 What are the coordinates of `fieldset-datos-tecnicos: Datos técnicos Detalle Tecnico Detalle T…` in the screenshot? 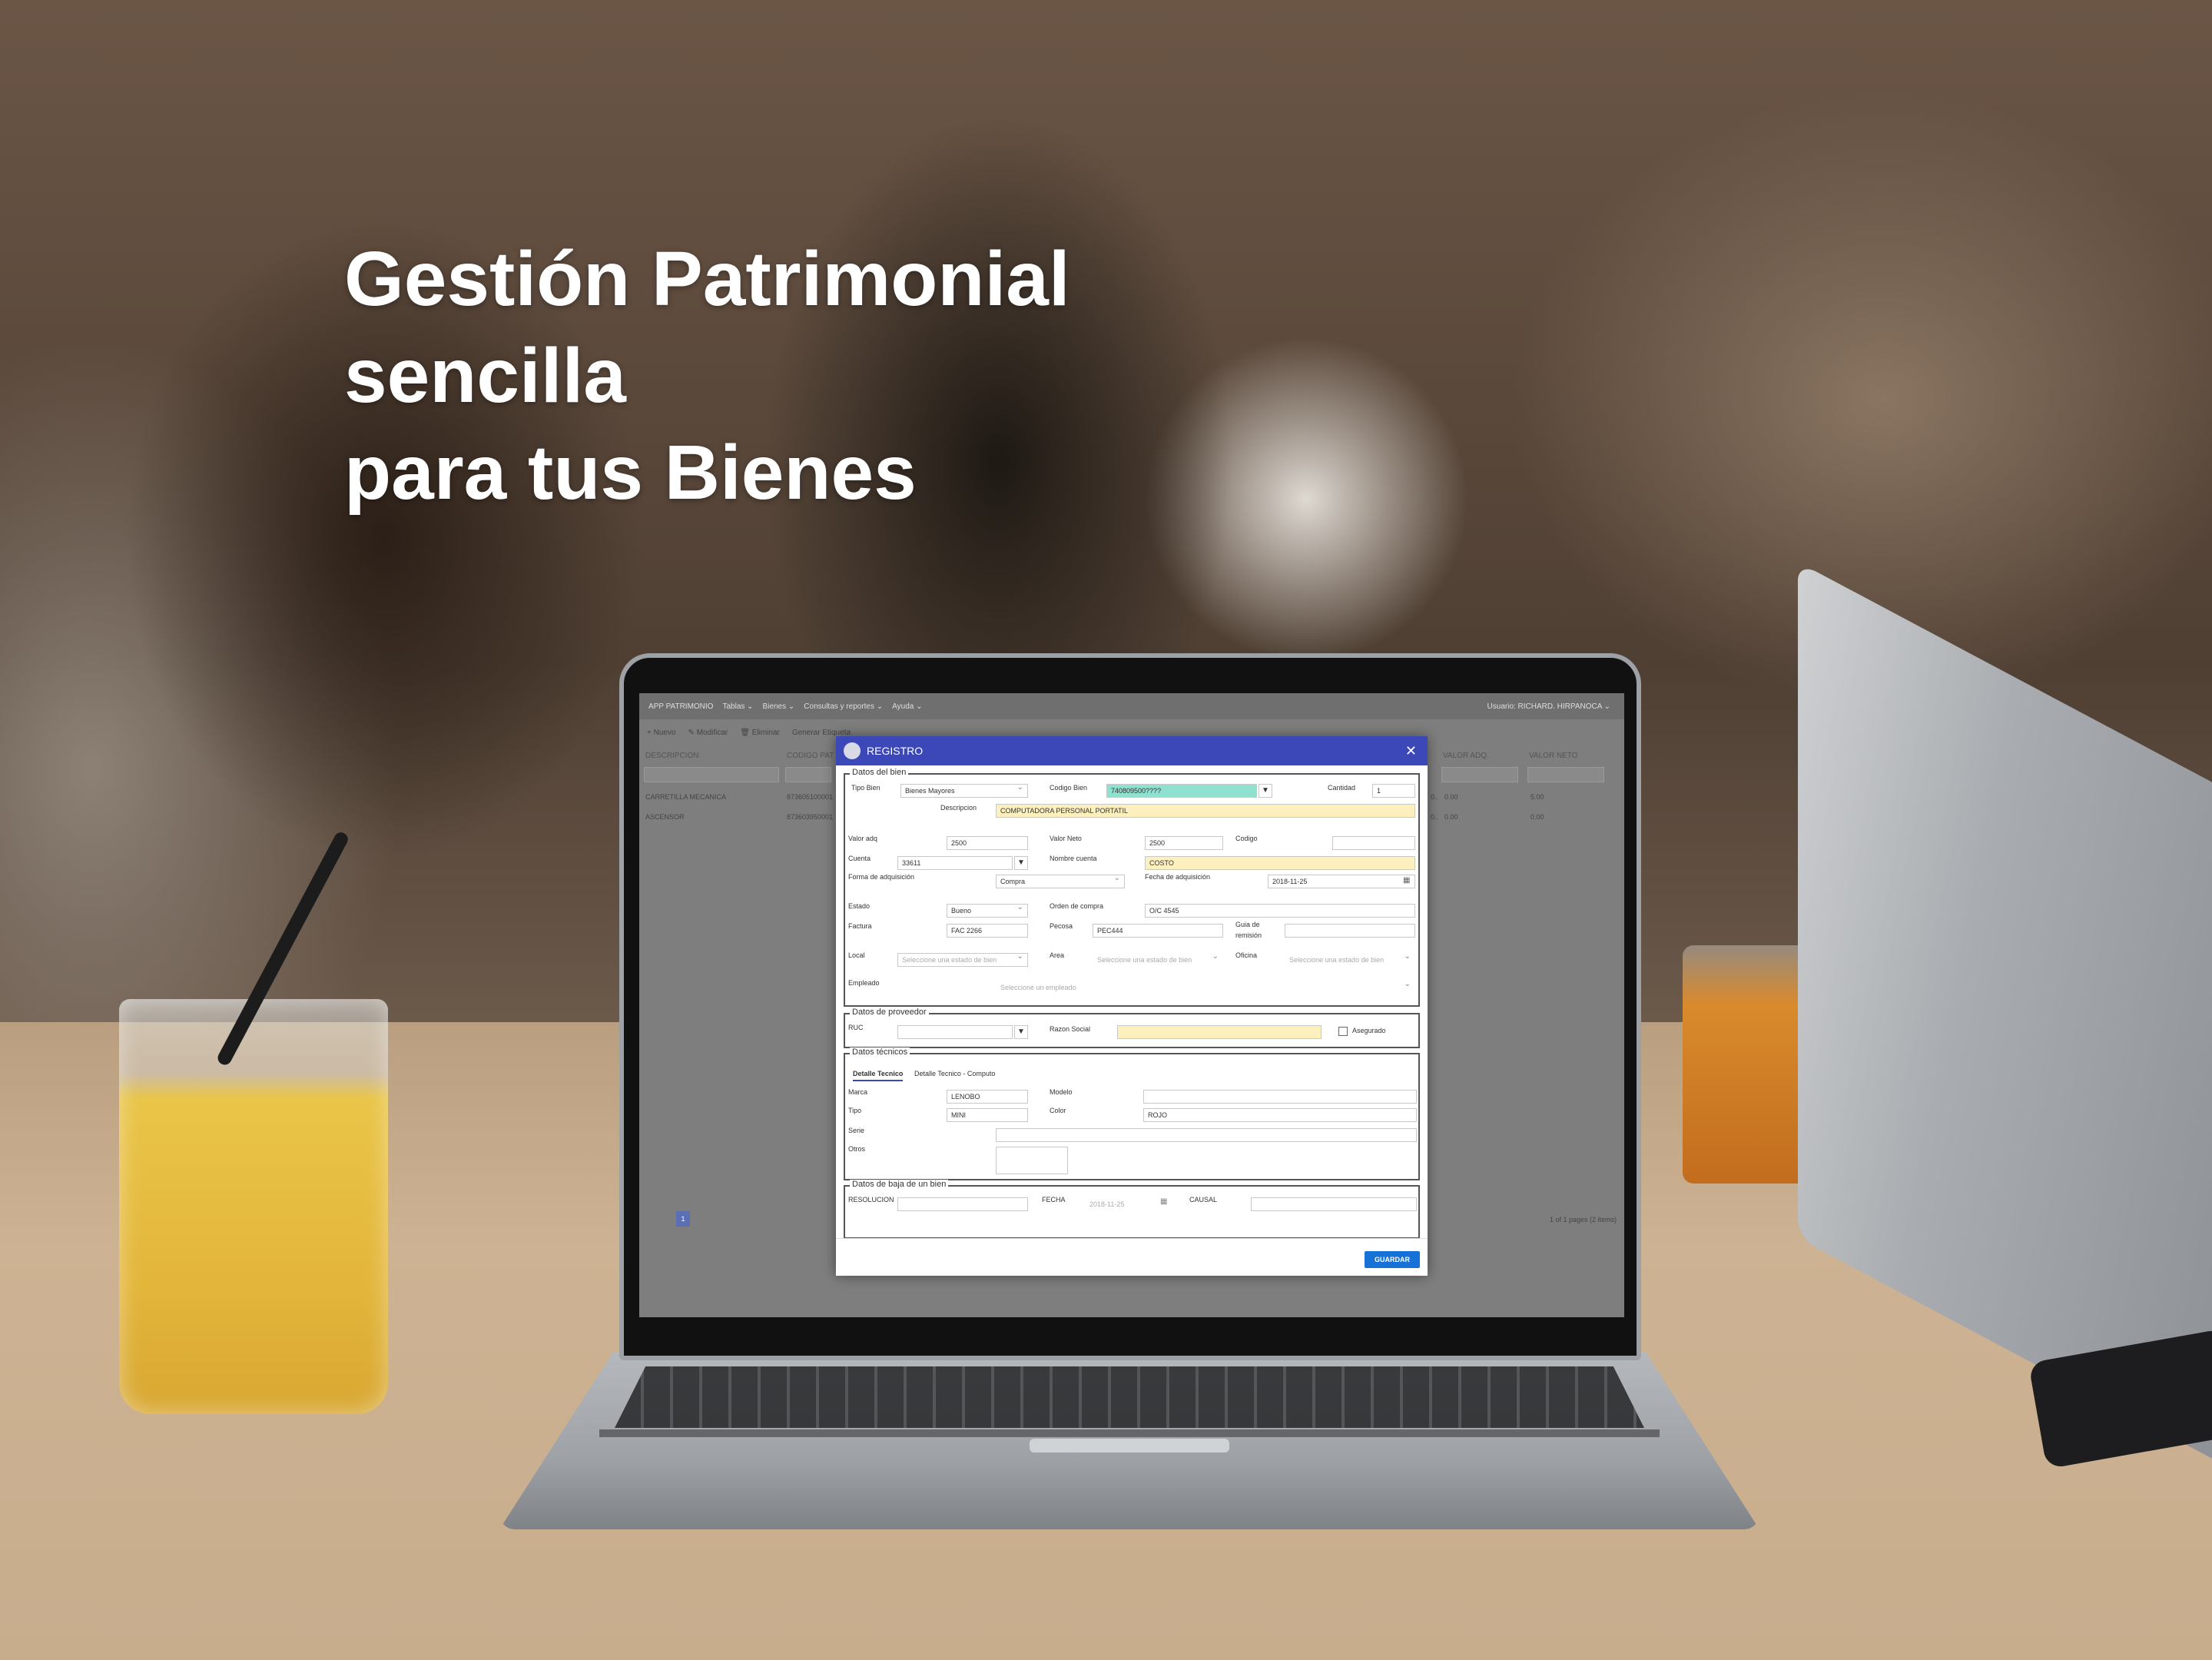 It's located at (1132, 1113).